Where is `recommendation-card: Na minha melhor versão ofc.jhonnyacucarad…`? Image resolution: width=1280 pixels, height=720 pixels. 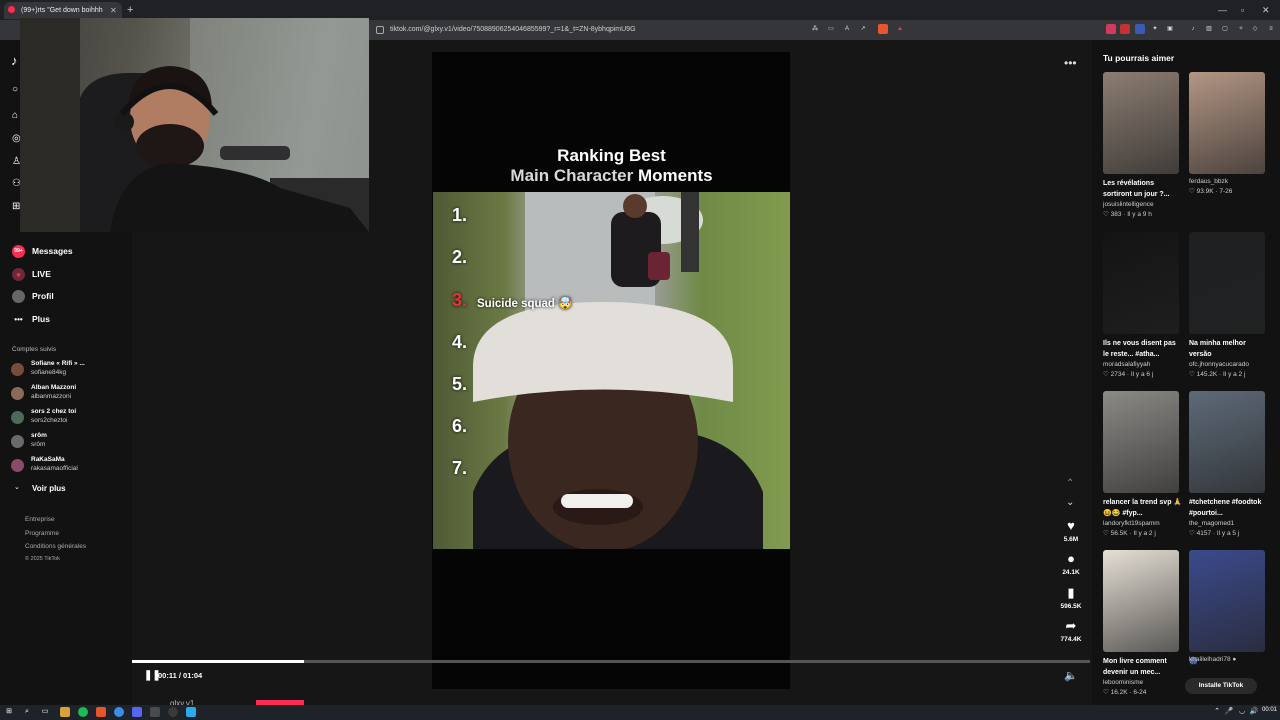
recommendation-card: Na minha melhor versão ofc.jhonnyacucarad… is located at coordinates (1227, 312).